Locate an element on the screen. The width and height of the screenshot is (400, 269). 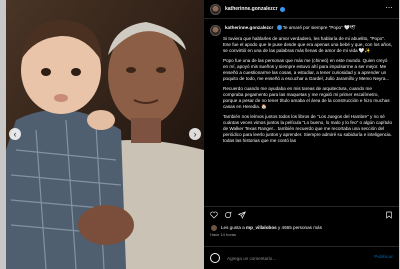
previous-photo-button: ‹ is located at coordinates (15, 134).